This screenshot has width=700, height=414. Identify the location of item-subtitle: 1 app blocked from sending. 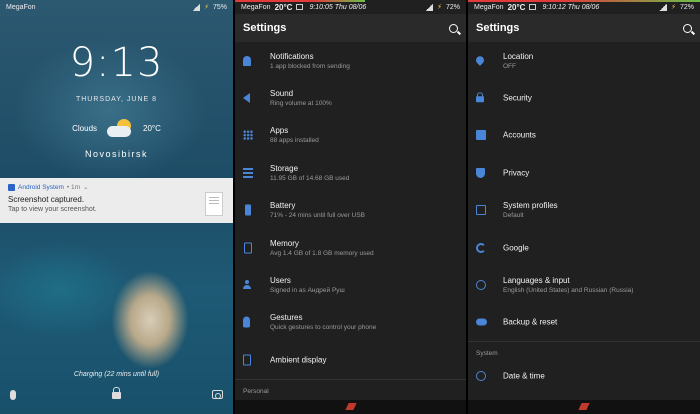
(310, 66).